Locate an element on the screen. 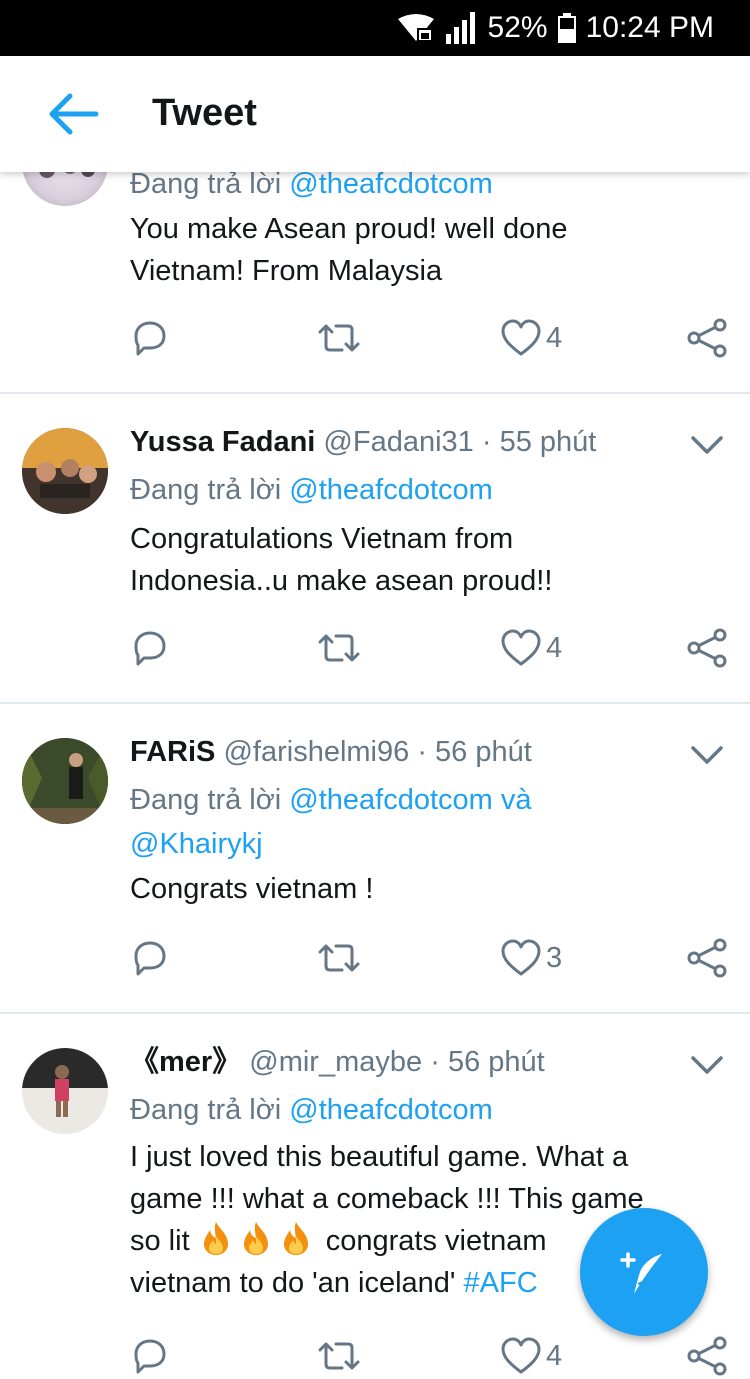  status-bar: 52% 10:24 PM is located at coordinates (375, 28).